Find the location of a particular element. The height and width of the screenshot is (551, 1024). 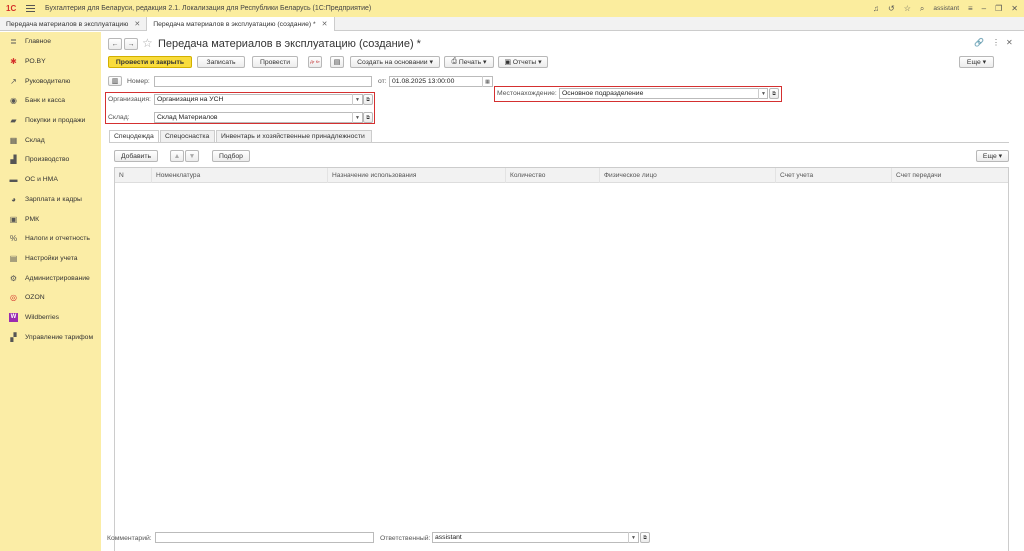

sidebar-item-pos: ▣ РМК is located at coordinates (50, 219).